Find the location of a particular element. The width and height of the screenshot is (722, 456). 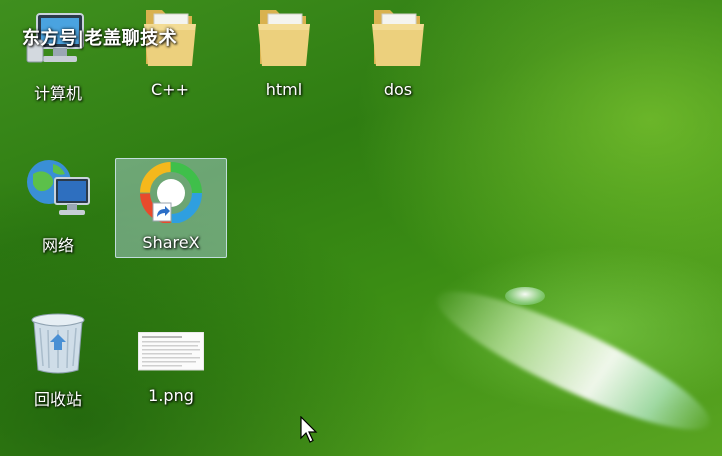

icon-label: html is located at coordinates (284, 89).